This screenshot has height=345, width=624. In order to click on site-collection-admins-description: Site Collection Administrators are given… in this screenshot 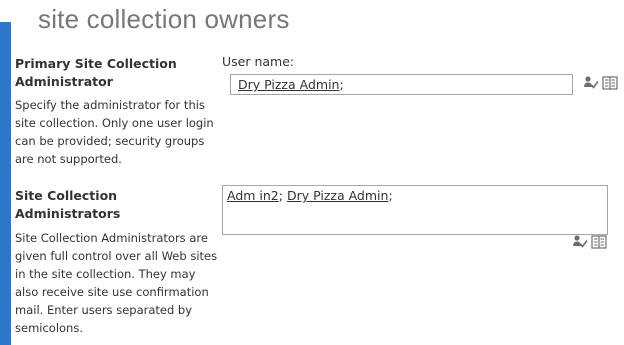, I will do `click(116, 283)`.